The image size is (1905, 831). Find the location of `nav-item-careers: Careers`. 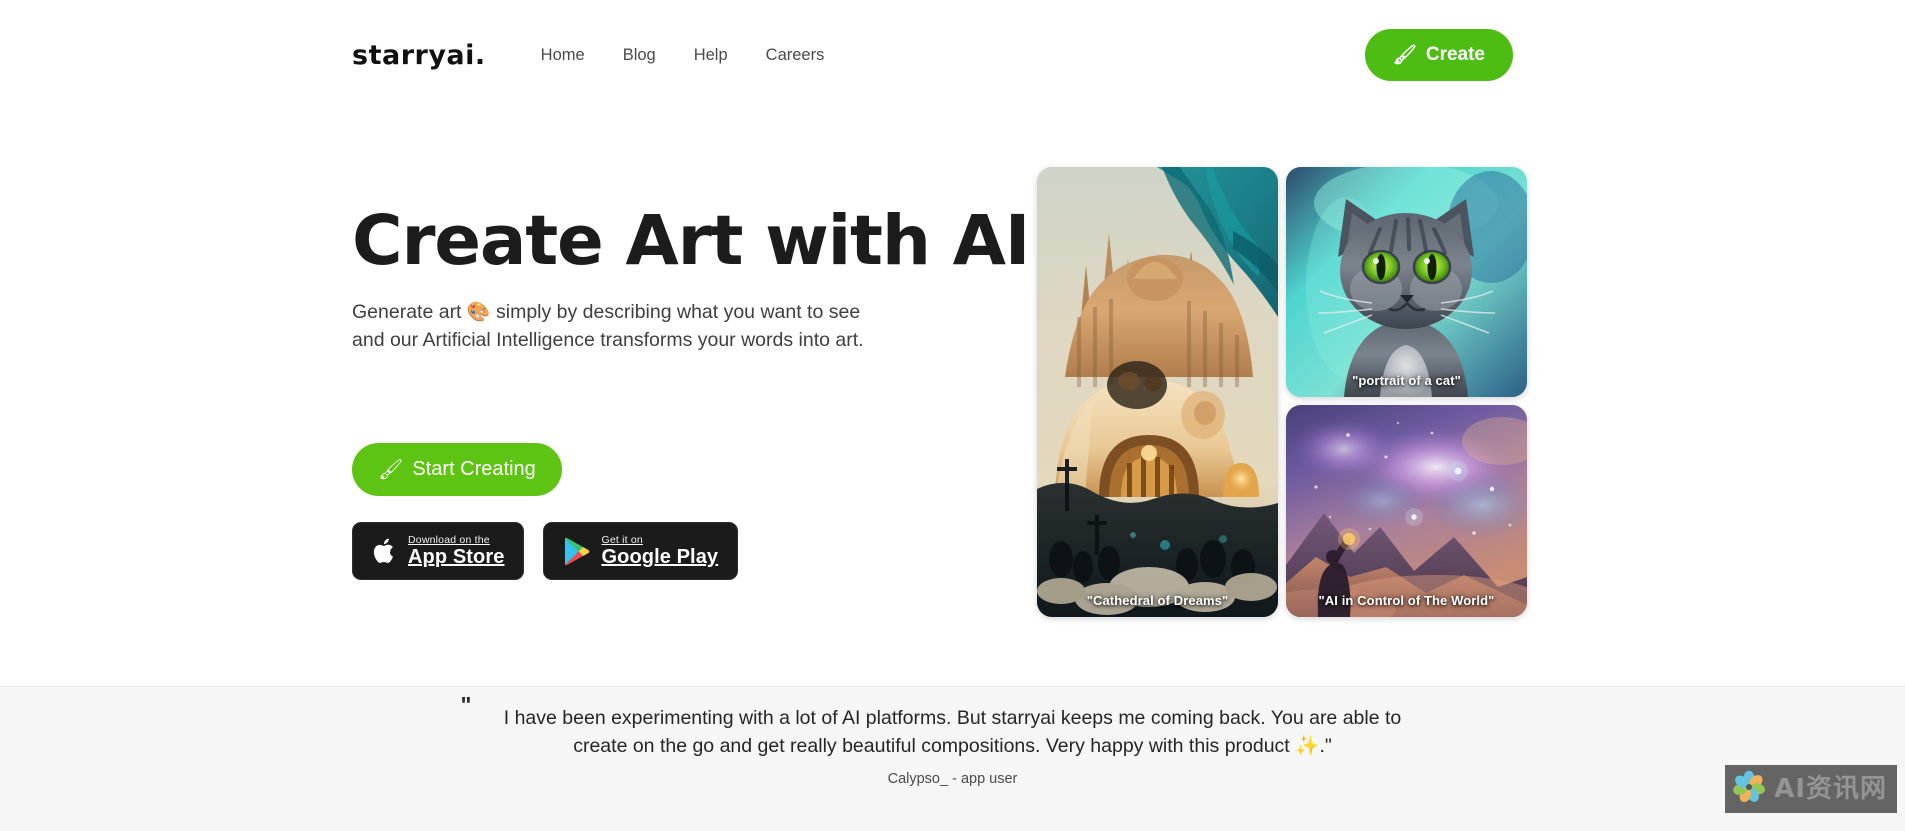

nav-item-careers: Careers is located at coordinates (795, 55).